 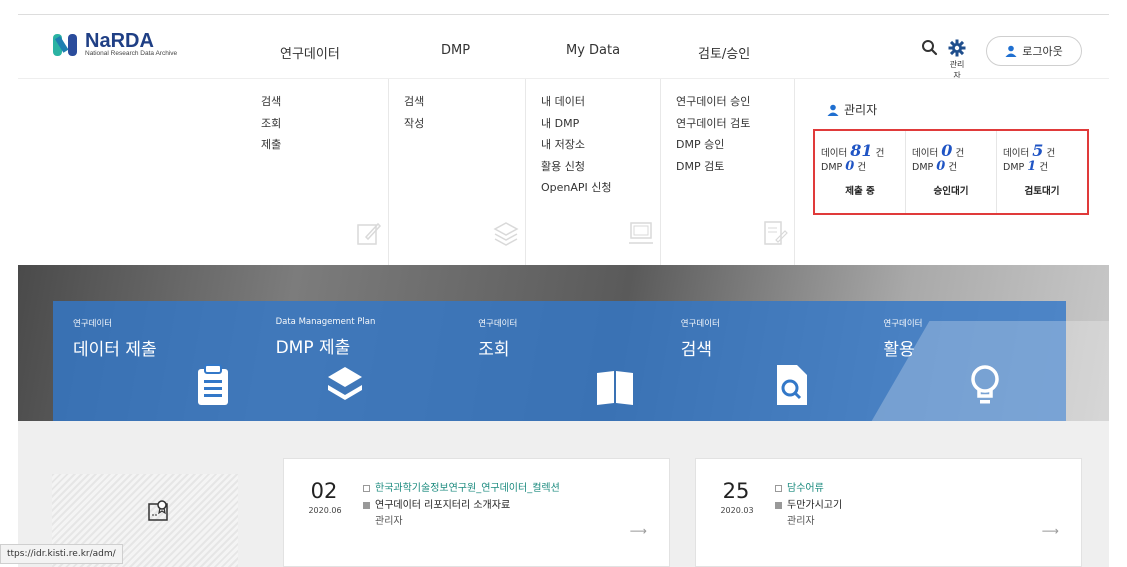 I want to click on notice-category: 담수어류, so click(x=799, y=486).